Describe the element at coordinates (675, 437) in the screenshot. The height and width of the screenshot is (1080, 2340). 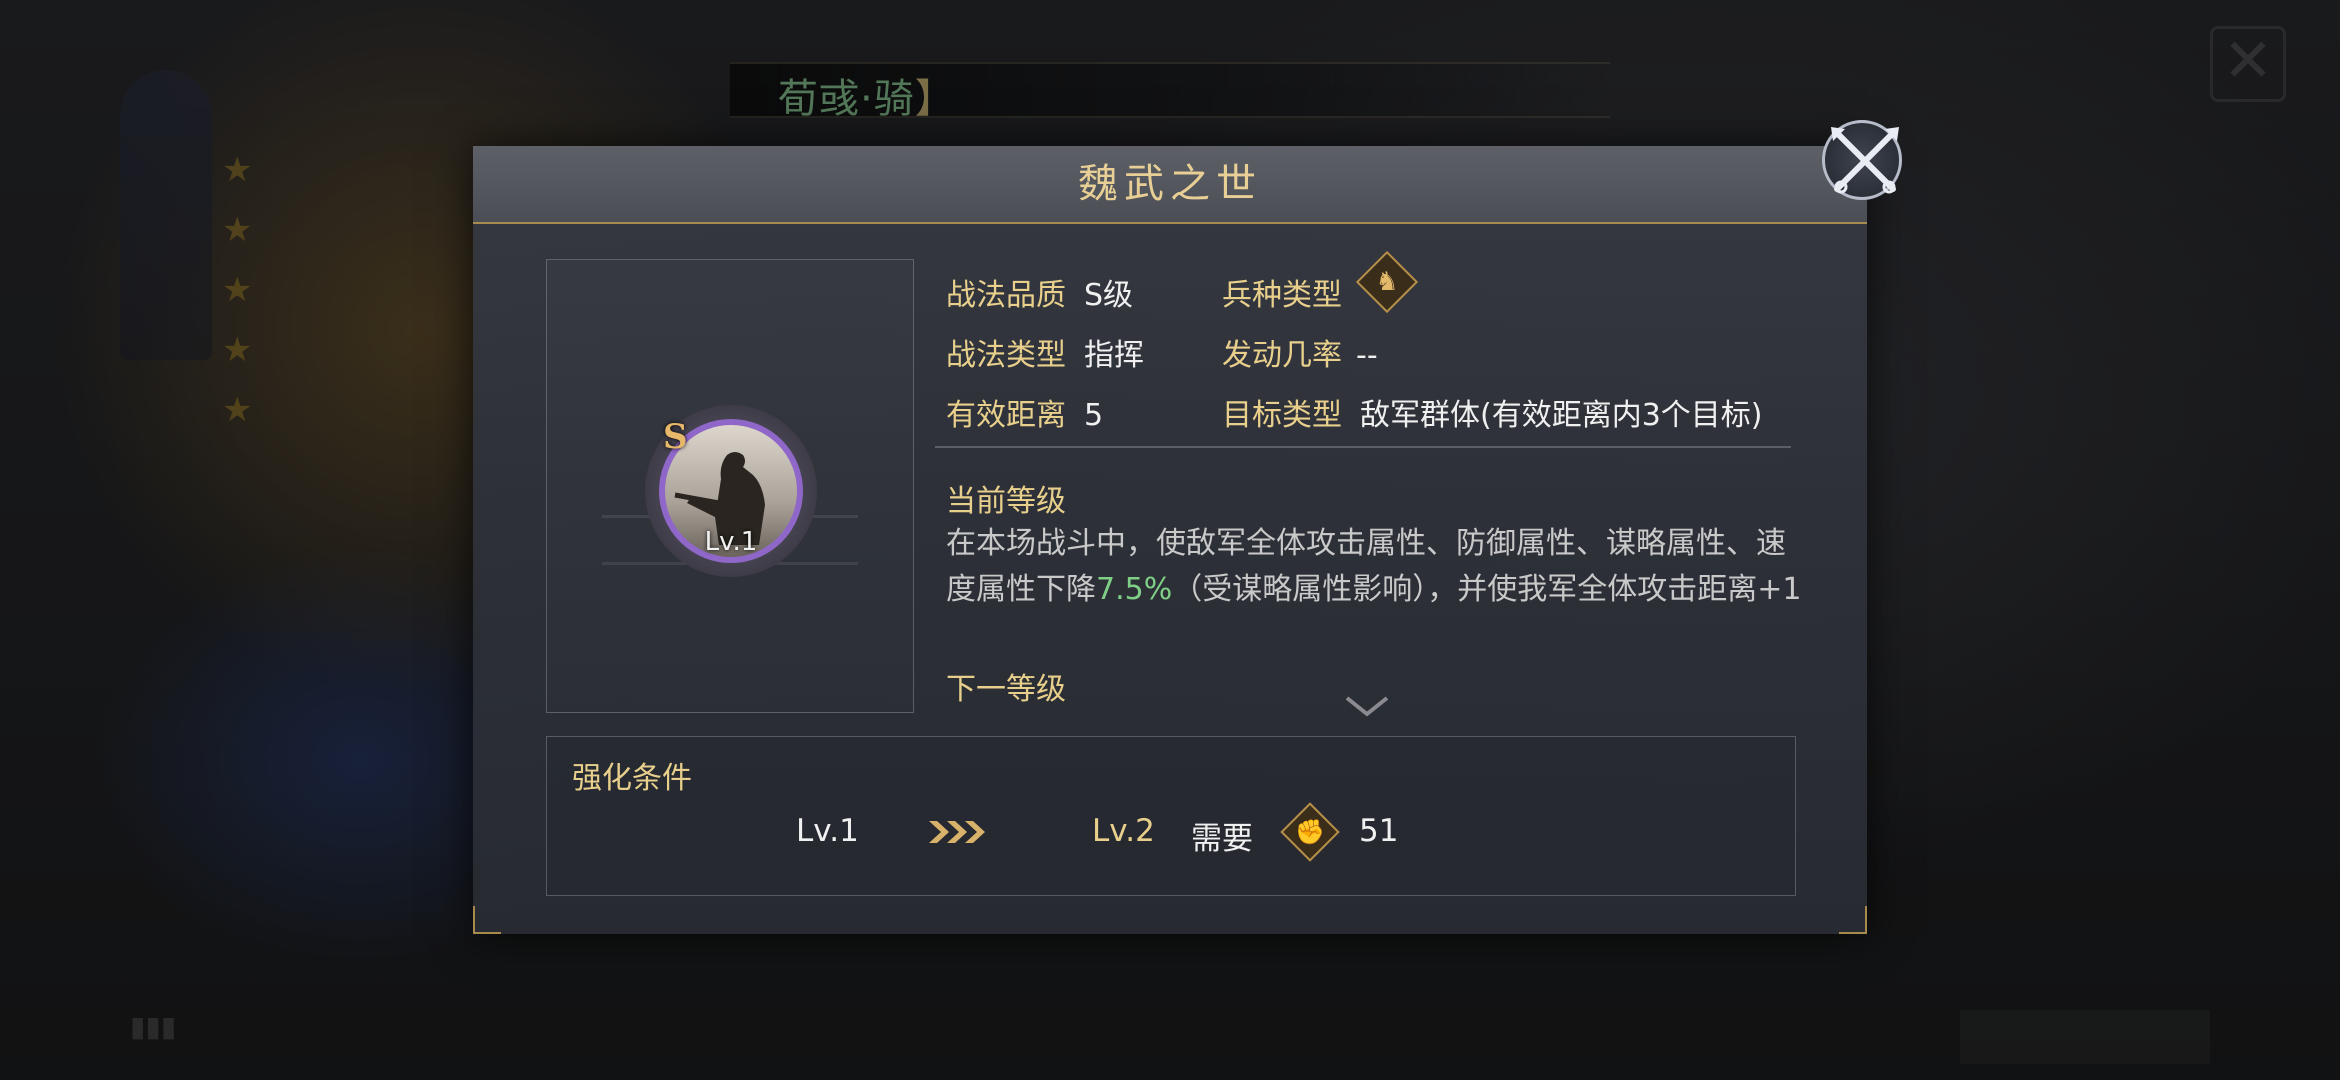
I see `grade-badge: S` at that location.